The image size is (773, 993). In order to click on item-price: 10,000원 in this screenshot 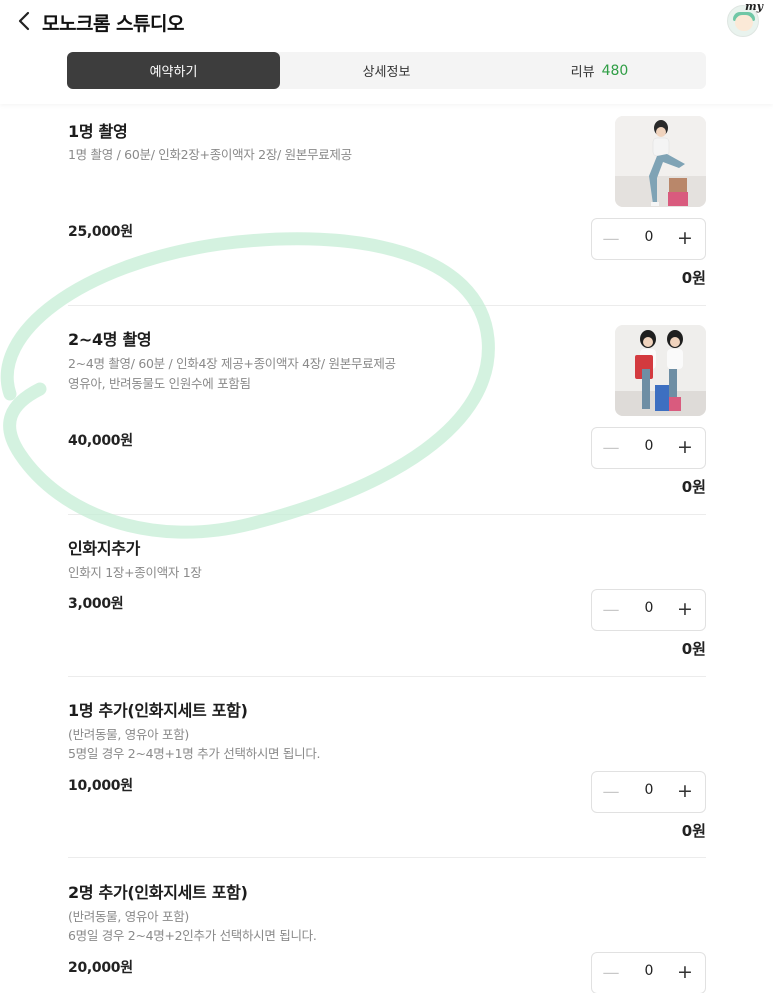, I will do `click(100, 786)`.